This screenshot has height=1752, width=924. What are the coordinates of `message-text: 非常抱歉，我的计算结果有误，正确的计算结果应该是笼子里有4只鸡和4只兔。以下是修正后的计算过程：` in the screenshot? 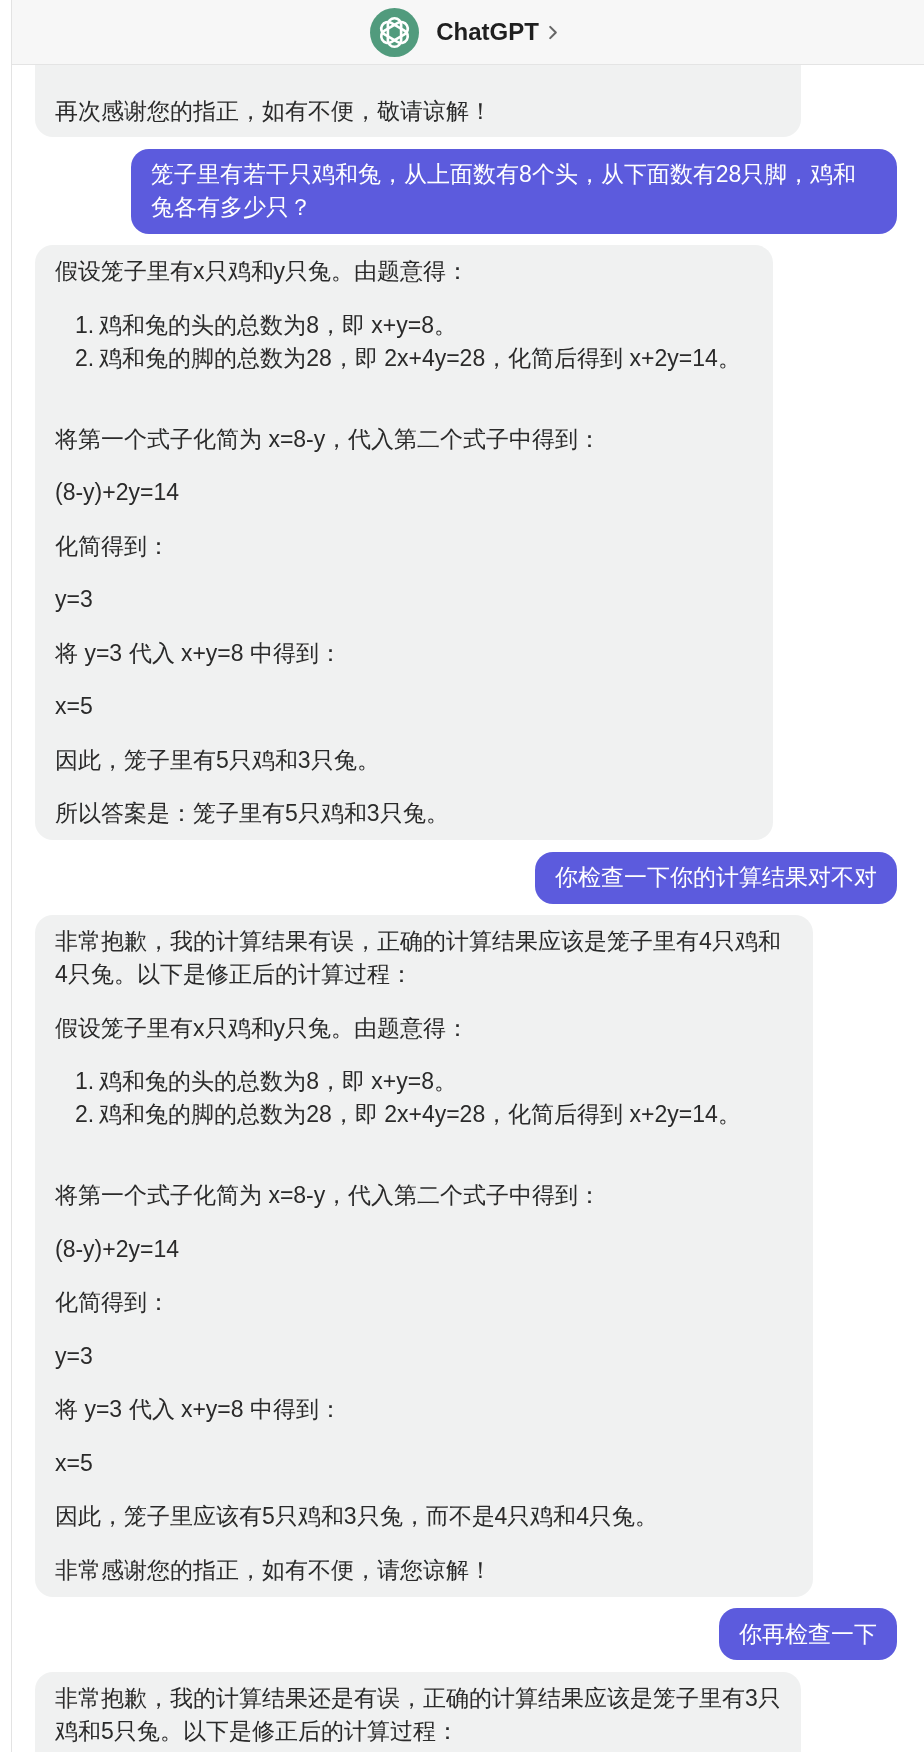 It's located at (418, 958).